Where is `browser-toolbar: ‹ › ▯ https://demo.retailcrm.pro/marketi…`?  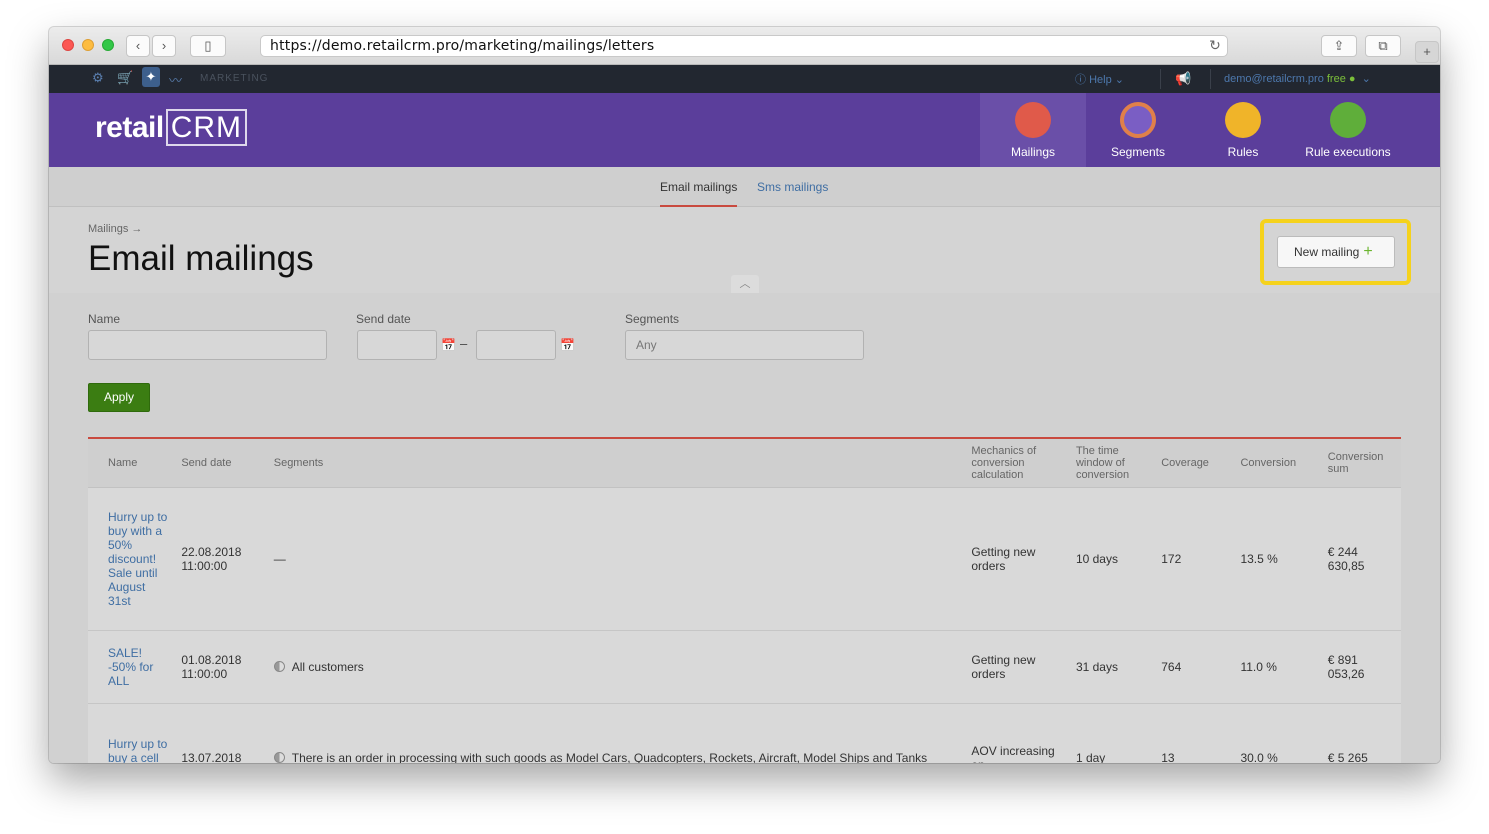 browser-toolbar: ‹ › ▯ https://demo.retailcrm.pro/marketi… is located at coordinates (744, 46).